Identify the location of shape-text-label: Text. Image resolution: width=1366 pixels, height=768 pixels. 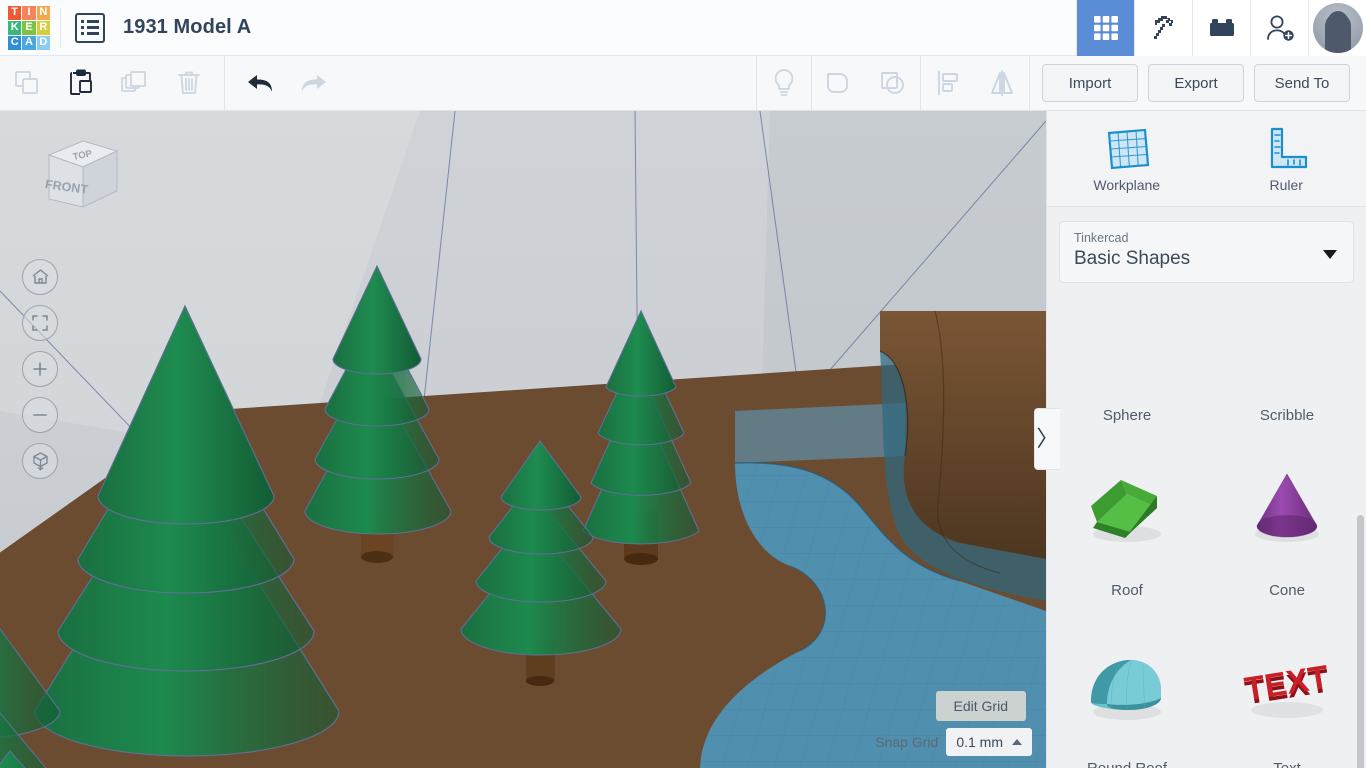
(1287, 764).